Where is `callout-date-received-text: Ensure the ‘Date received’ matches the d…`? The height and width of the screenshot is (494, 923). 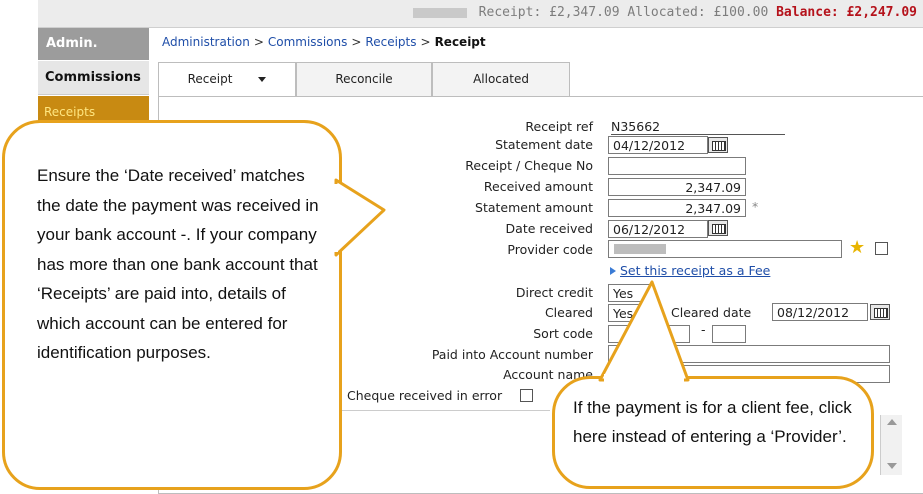 callout-date-received-text: Ensure the ‘Date received’ matches the d… is located at coordinates (178, 264).